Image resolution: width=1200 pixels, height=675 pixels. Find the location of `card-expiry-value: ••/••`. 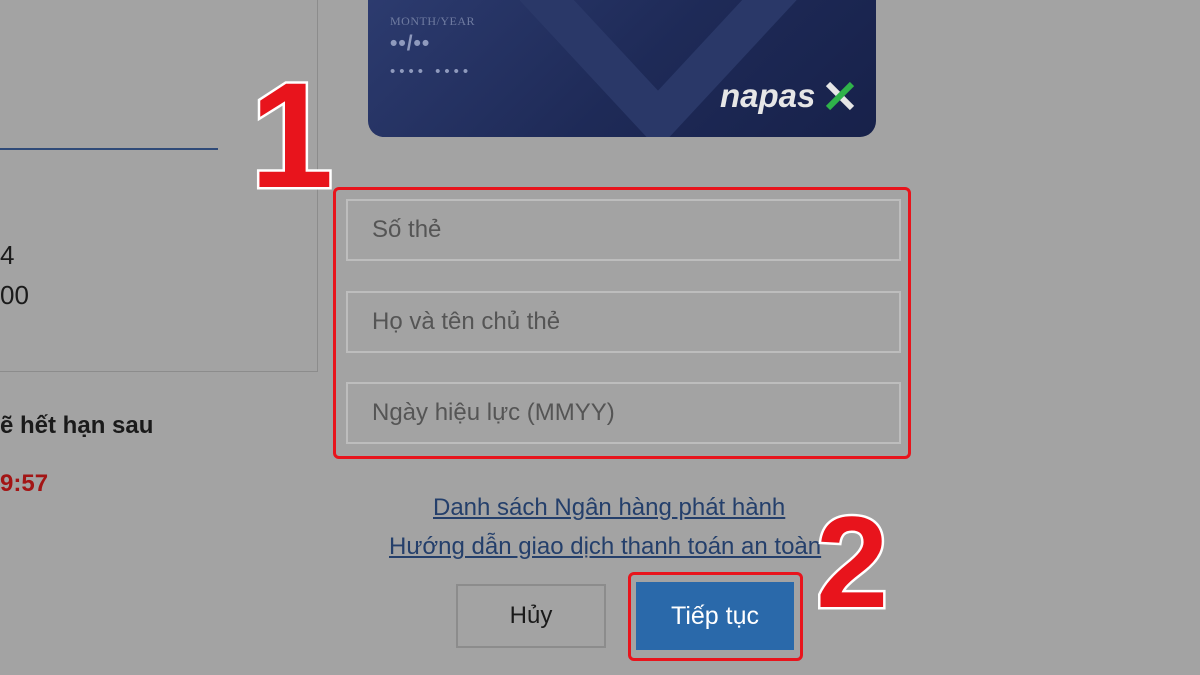

card-expiry-value: ••/•• is located at coordinates (410, 43).